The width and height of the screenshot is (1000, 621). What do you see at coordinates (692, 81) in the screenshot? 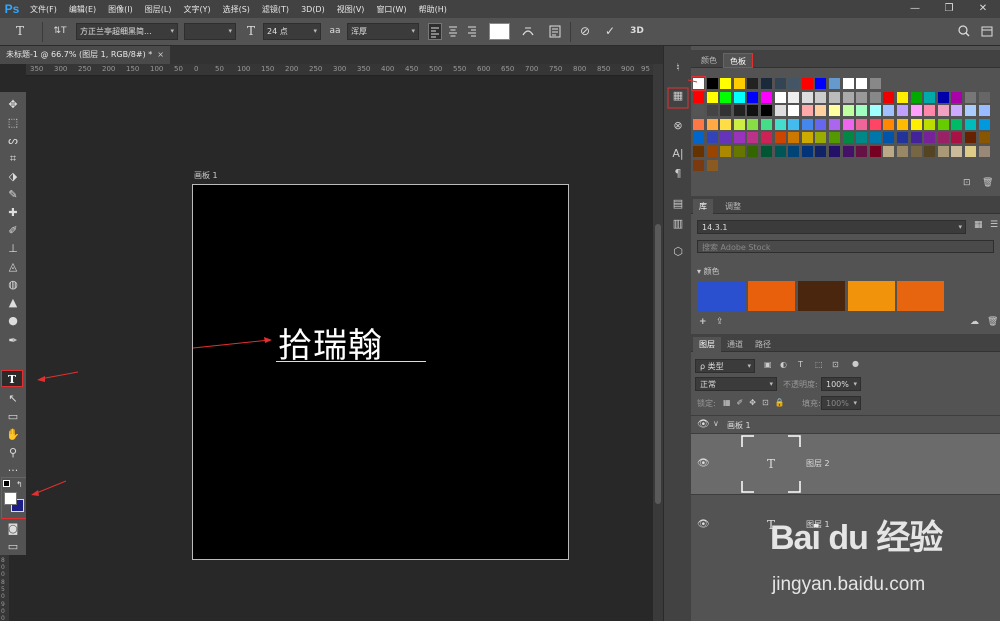
I see `annotation-line` at bounding box center [692, 81].